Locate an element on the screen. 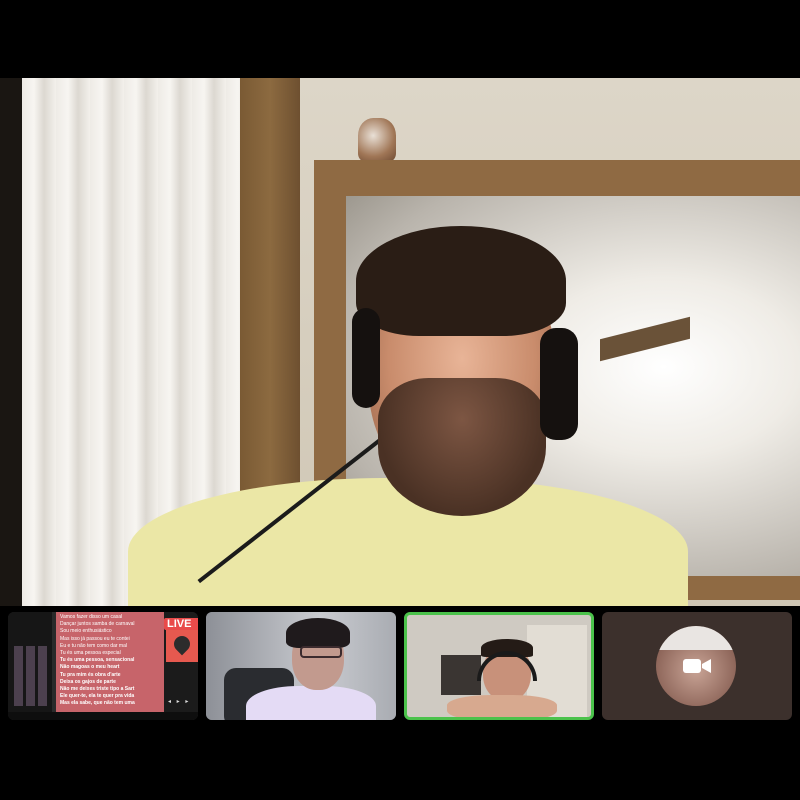  lyrics-line: Mas ela sabe, que não tem uma is located at coordinates (97, 703).